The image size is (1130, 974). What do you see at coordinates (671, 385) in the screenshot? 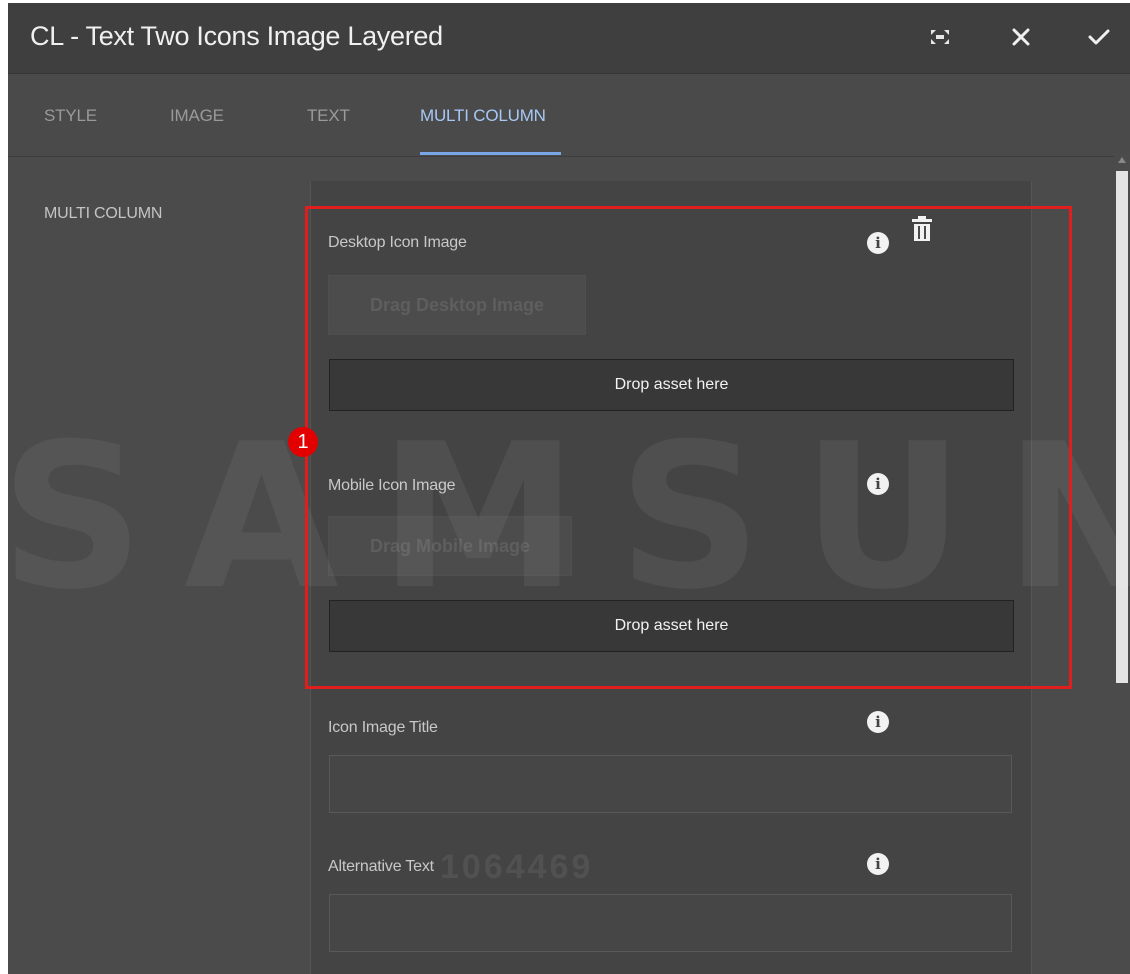
I see `desktop-drop-zone: Drop asset here` at bounding box center [671, 385].